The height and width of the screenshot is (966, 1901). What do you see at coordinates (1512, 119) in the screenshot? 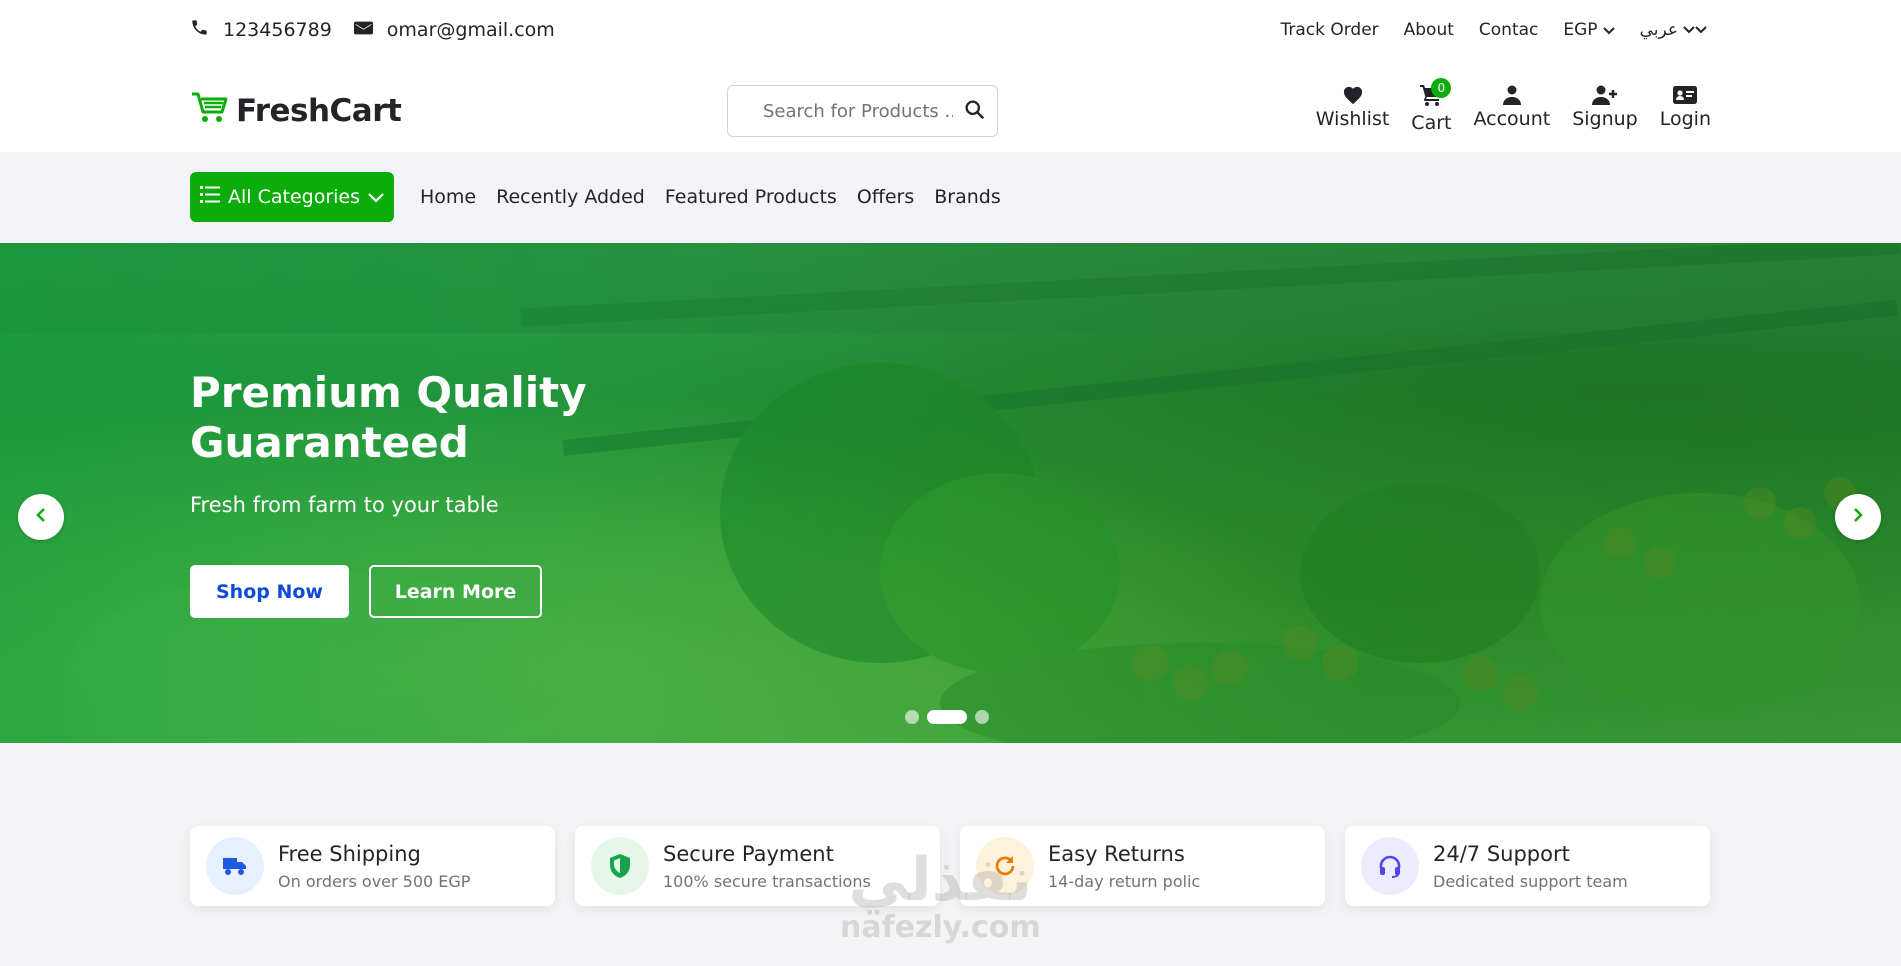
I see `account-label: Account` at bounding box center [1512, 119].